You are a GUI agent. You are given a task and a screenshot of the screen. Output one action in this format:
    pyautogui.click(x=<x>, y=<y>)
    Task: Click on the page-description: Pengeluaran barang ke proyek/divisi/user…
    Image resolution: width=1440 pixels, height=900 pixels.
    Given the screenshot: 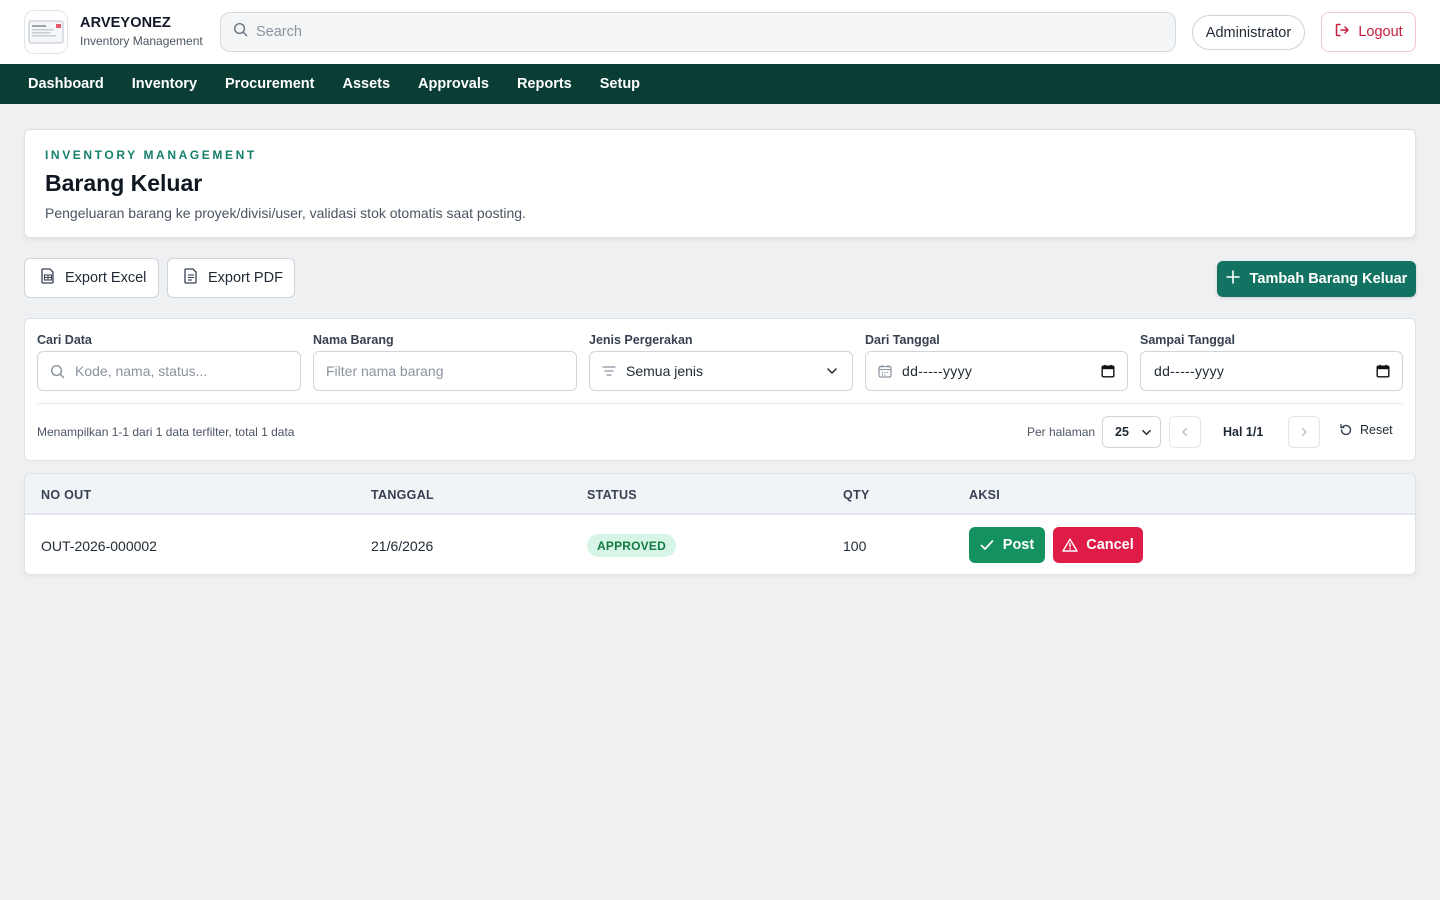 What is the action you would take?
    pyautogui.click(x=285, y=213)
    